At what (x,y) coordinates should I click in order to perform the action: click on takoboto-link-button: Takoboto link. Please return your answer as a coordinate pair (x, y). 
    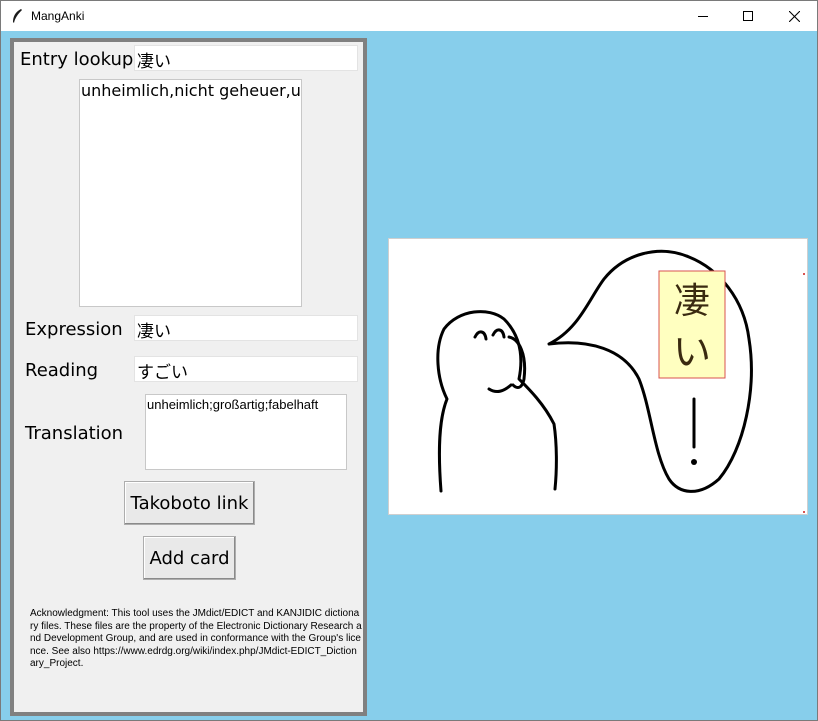
    Looking at the image, I should click on (189, 503).